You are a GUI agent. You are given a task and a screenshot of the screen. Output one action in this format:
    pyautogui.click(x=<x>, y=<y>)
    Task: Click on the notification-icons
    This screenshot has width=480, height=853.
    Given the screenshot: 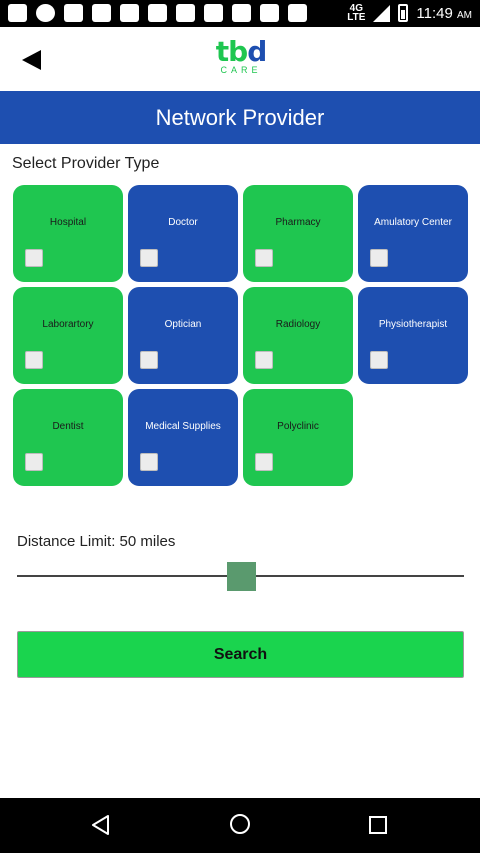 What is the action you would take?
    pyautogui.click(x=157, y=13)
    